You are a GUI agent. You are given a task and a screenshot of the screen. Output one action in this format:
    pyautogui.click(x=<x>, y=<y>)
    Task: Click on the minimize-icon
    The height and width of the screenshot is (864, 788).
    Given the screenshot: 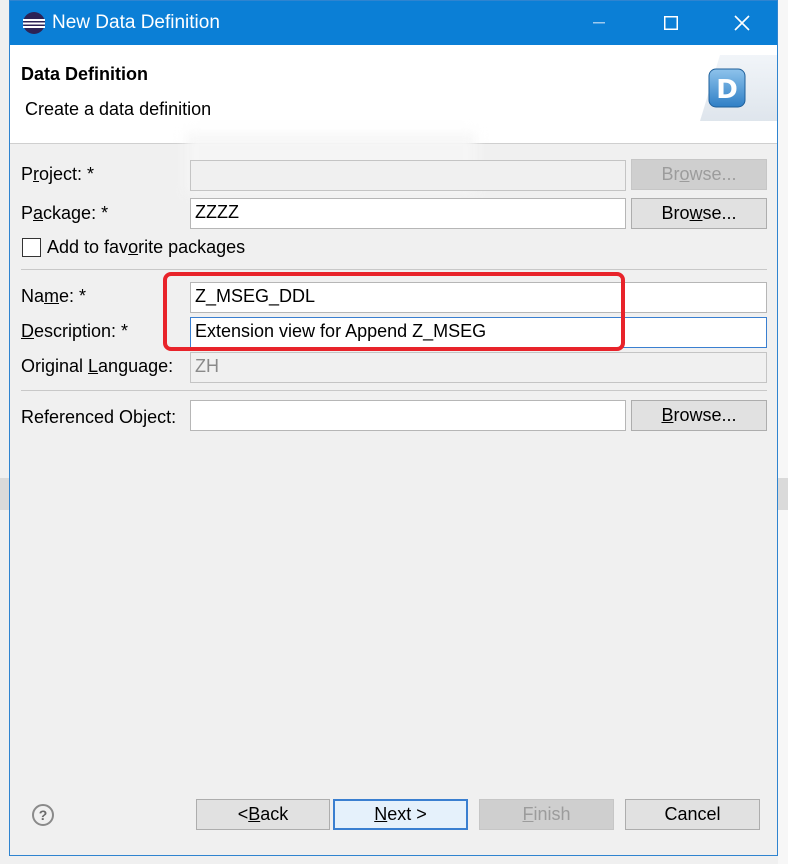 What is the action you would take?
    pyautogui.click(x=599, y=23)
    